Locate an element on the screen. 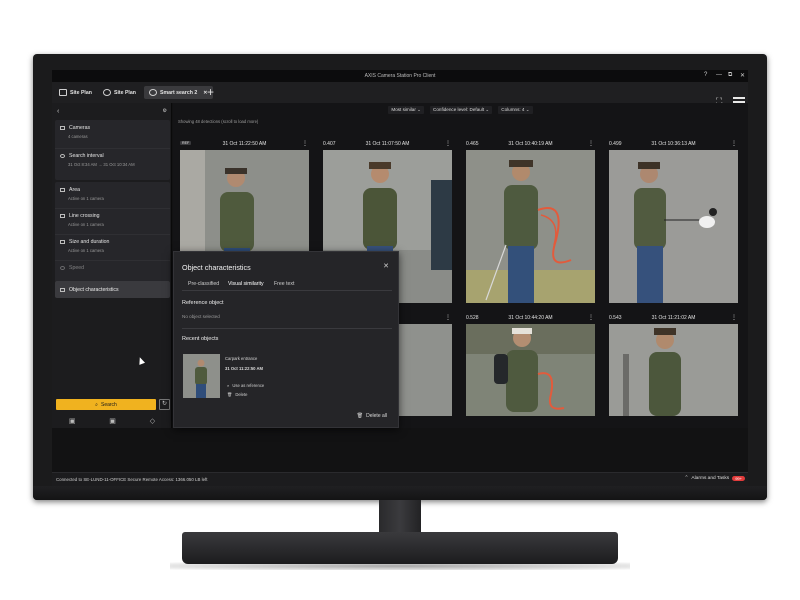 Image resolution: width=800 pixels, height=600 pixels. export-icon: ▣ is located at coordinates (72, 421).